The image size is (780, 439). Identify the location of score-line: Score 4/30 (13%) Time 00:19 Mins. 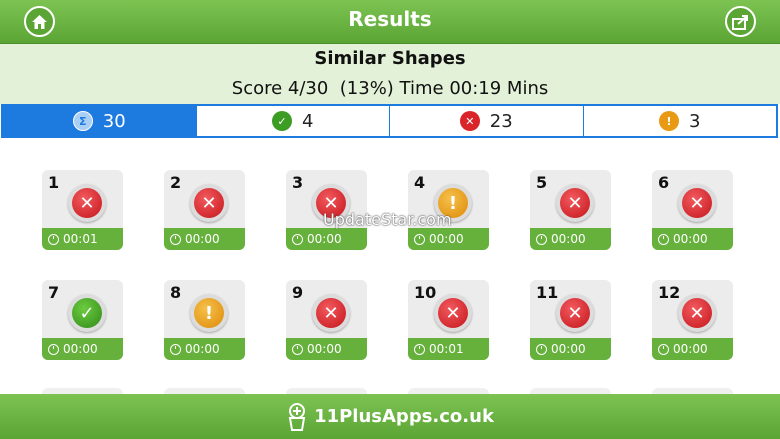
(390, 88).